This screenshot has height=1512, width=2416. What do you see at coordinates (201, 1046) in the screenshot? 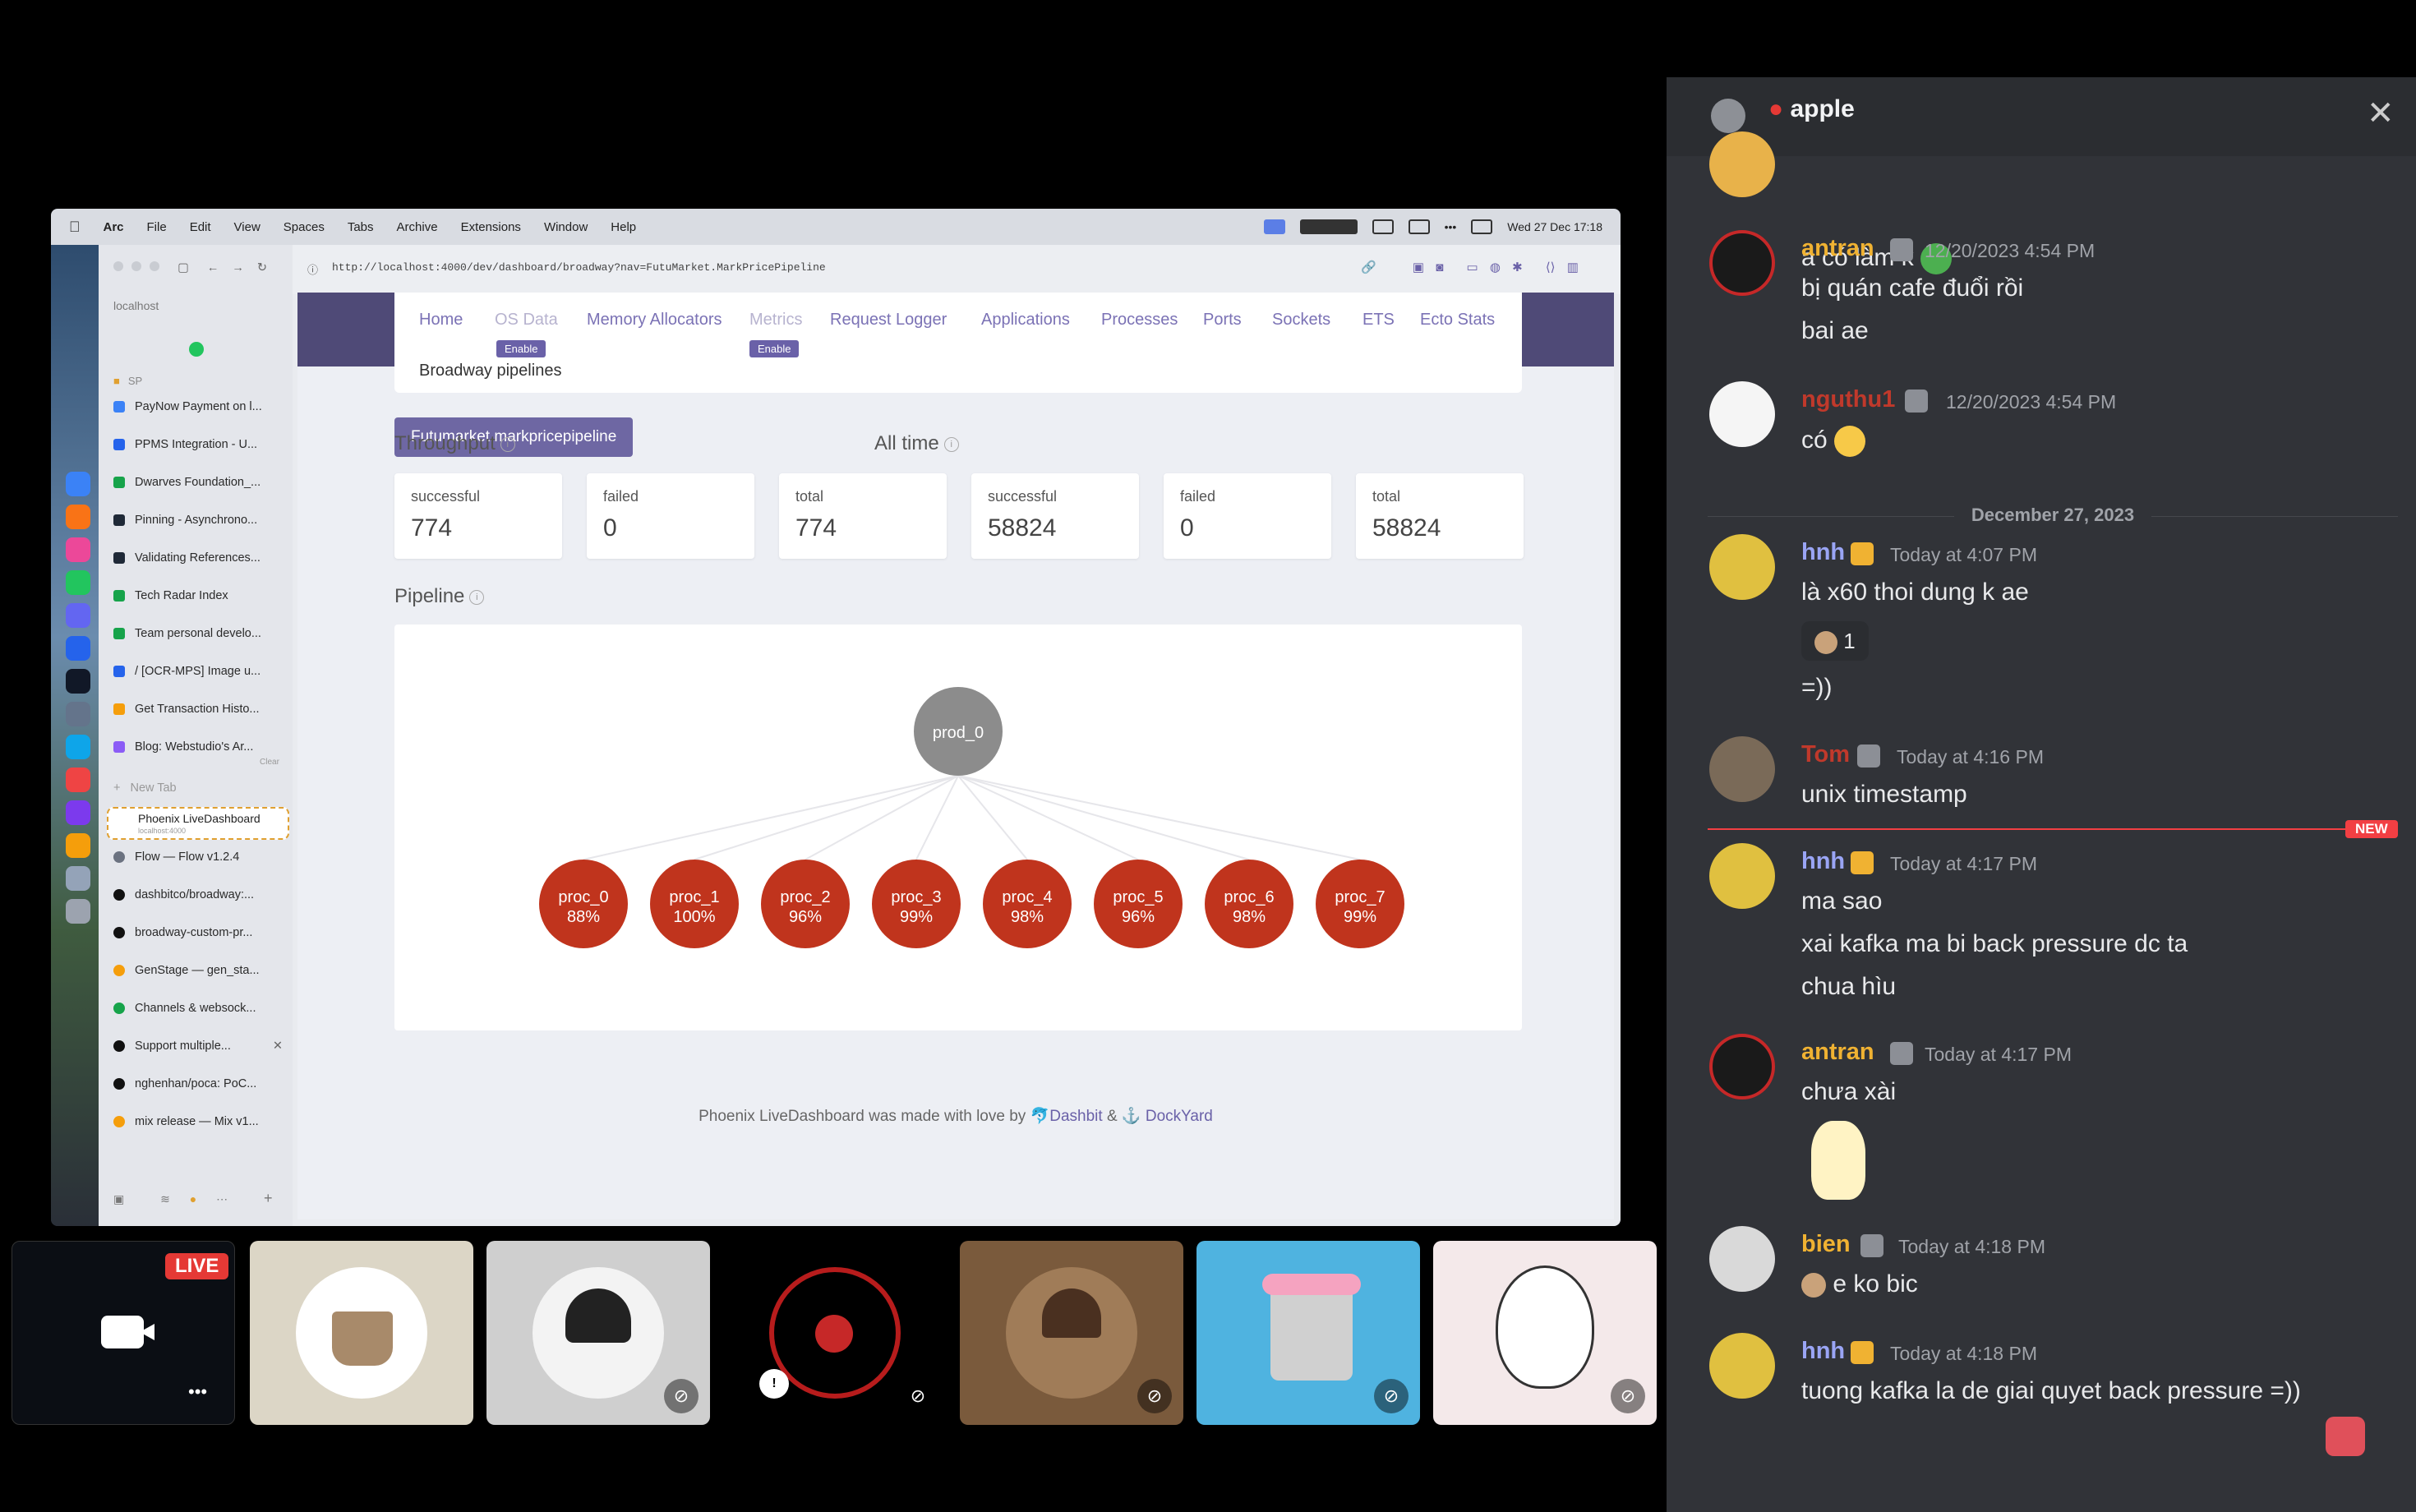
I see `sidebar-tab: Support multiple... ✕` at bounding box center [201, 1046].